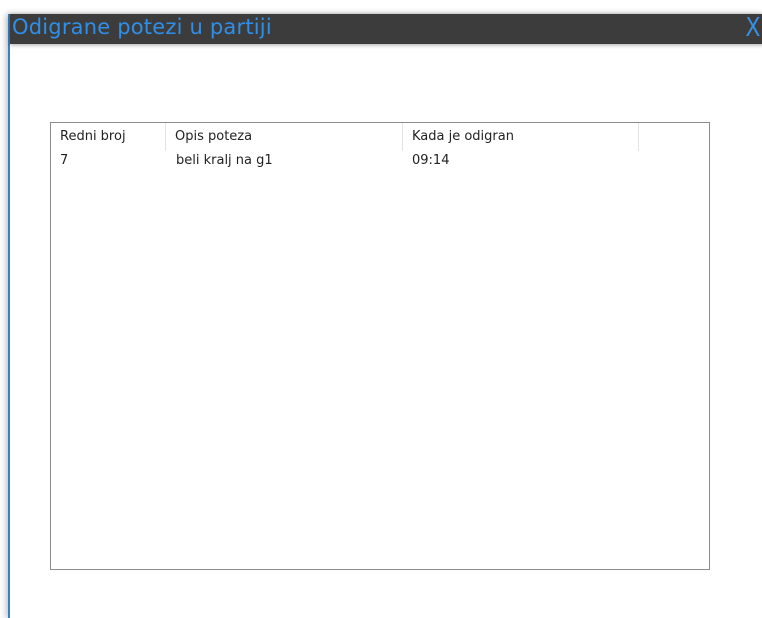 The image size is (762, 618). I want to click on close-icon: X, so click(753, 28).